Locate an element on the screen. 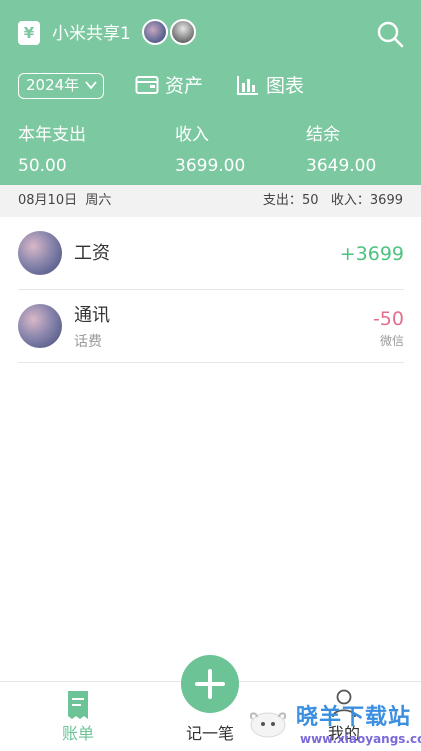 The width and height of the screenshot is (421, 751). tab-bills: 账单 is located at coordinates (78, 716).